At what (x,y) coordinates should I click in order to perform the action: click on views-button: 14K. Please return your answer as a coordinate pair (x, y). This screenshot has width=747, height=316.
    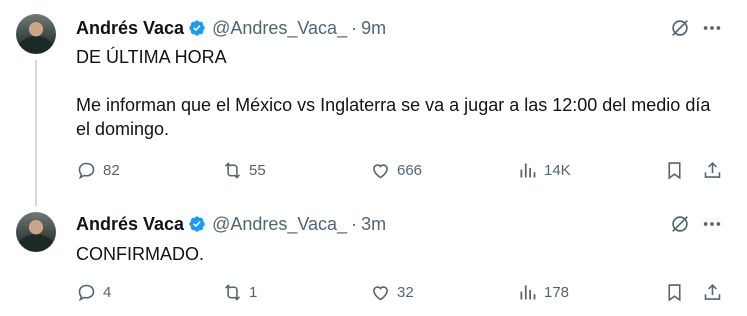
    Looking at the image, I should click on (544, 170).